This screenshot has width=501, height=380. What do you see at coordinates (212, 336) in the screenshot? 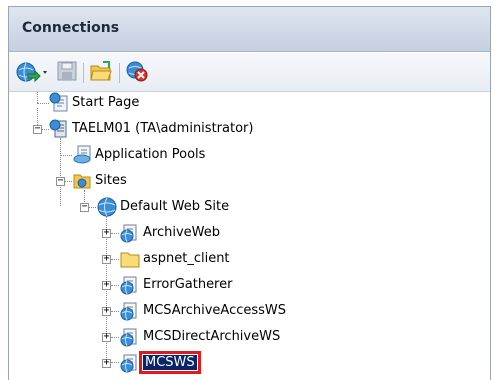
I see `tree-node-label: MCSDirectArchiveWS` at bounding box center [212, 336].